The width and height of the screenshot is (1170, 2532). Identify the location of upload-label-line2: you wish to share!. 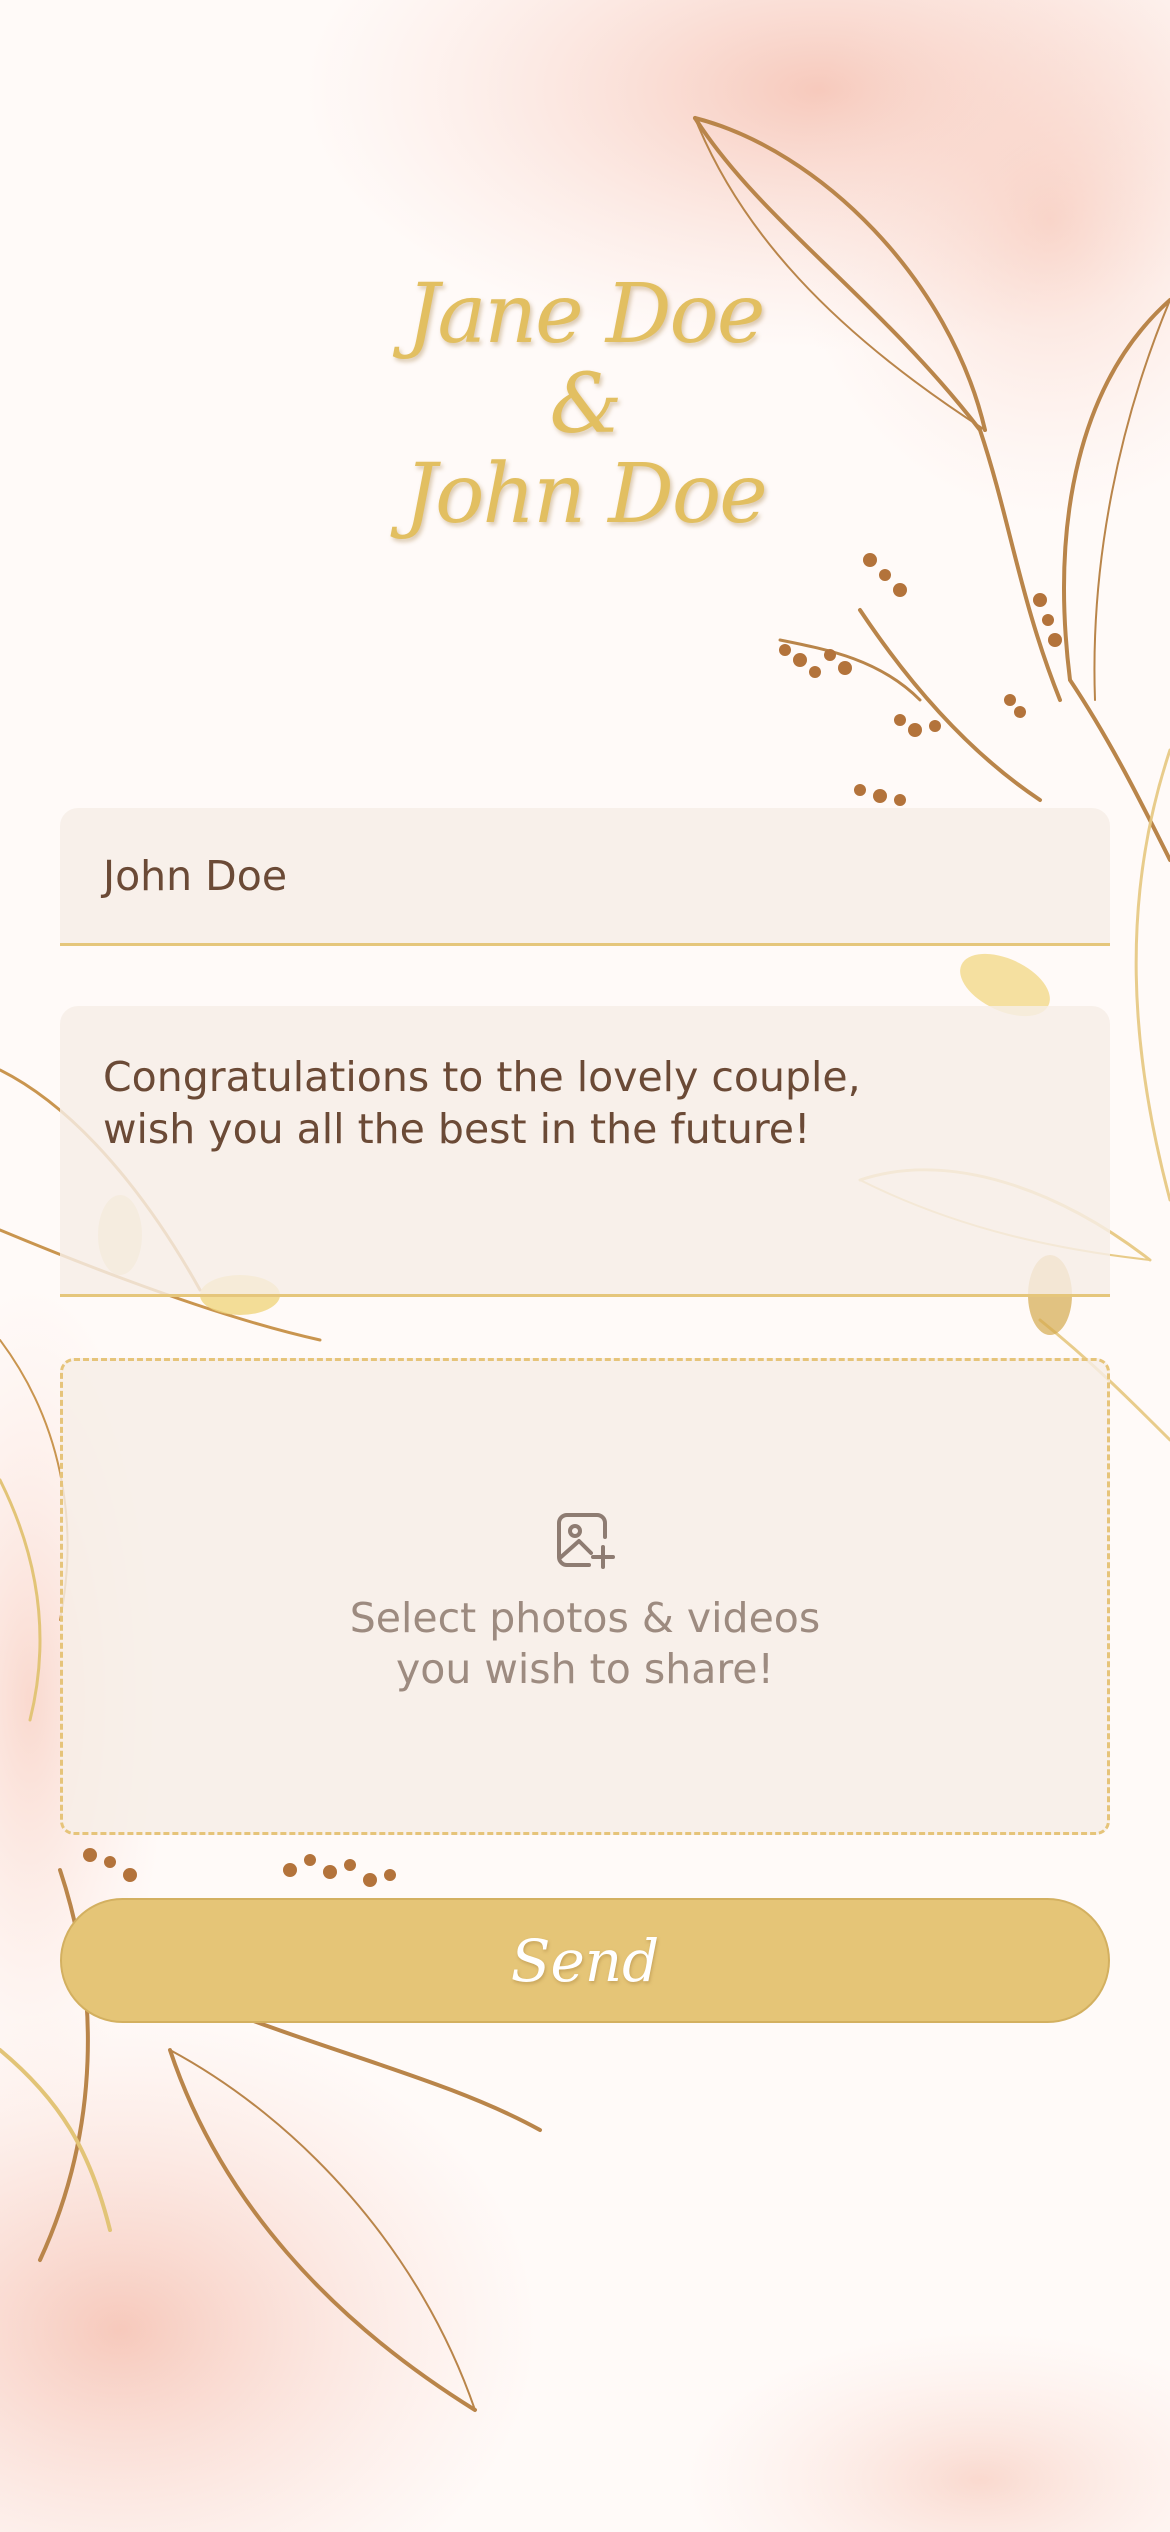
(585, 1668).